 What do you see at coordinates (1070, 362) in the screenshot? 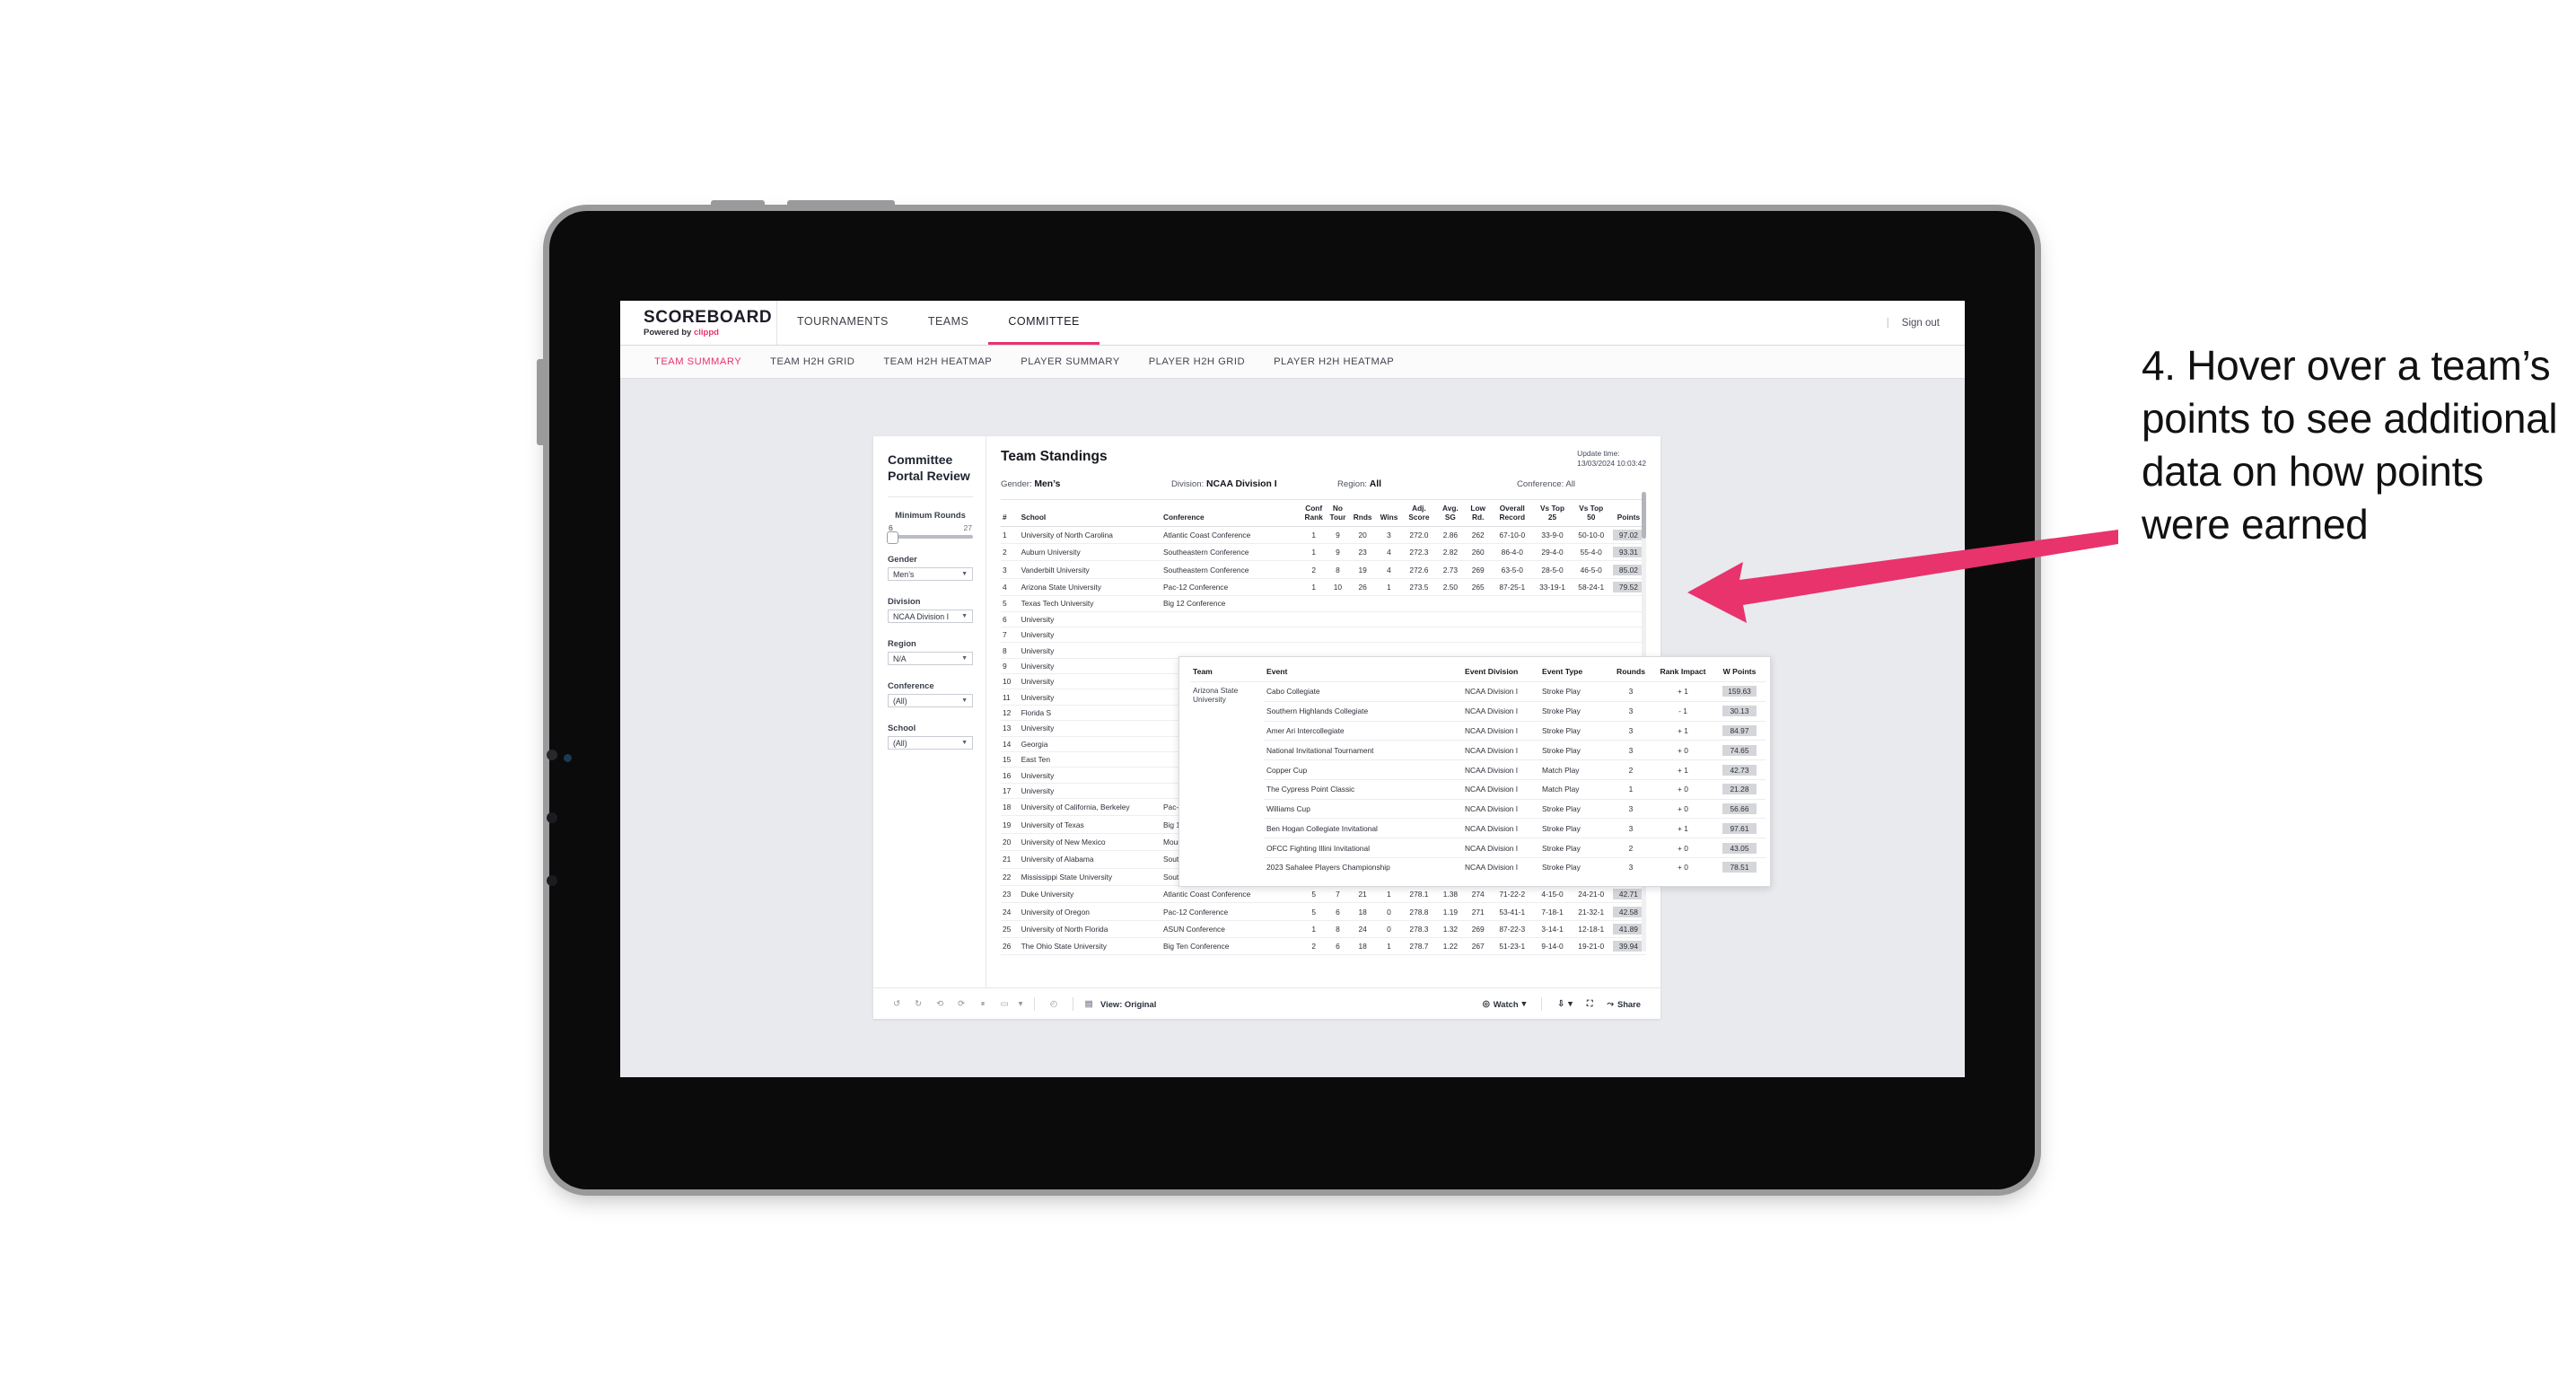
I see `tab-player-summary: PLAYER SUMMARY` at bounding box center [1070, 362].